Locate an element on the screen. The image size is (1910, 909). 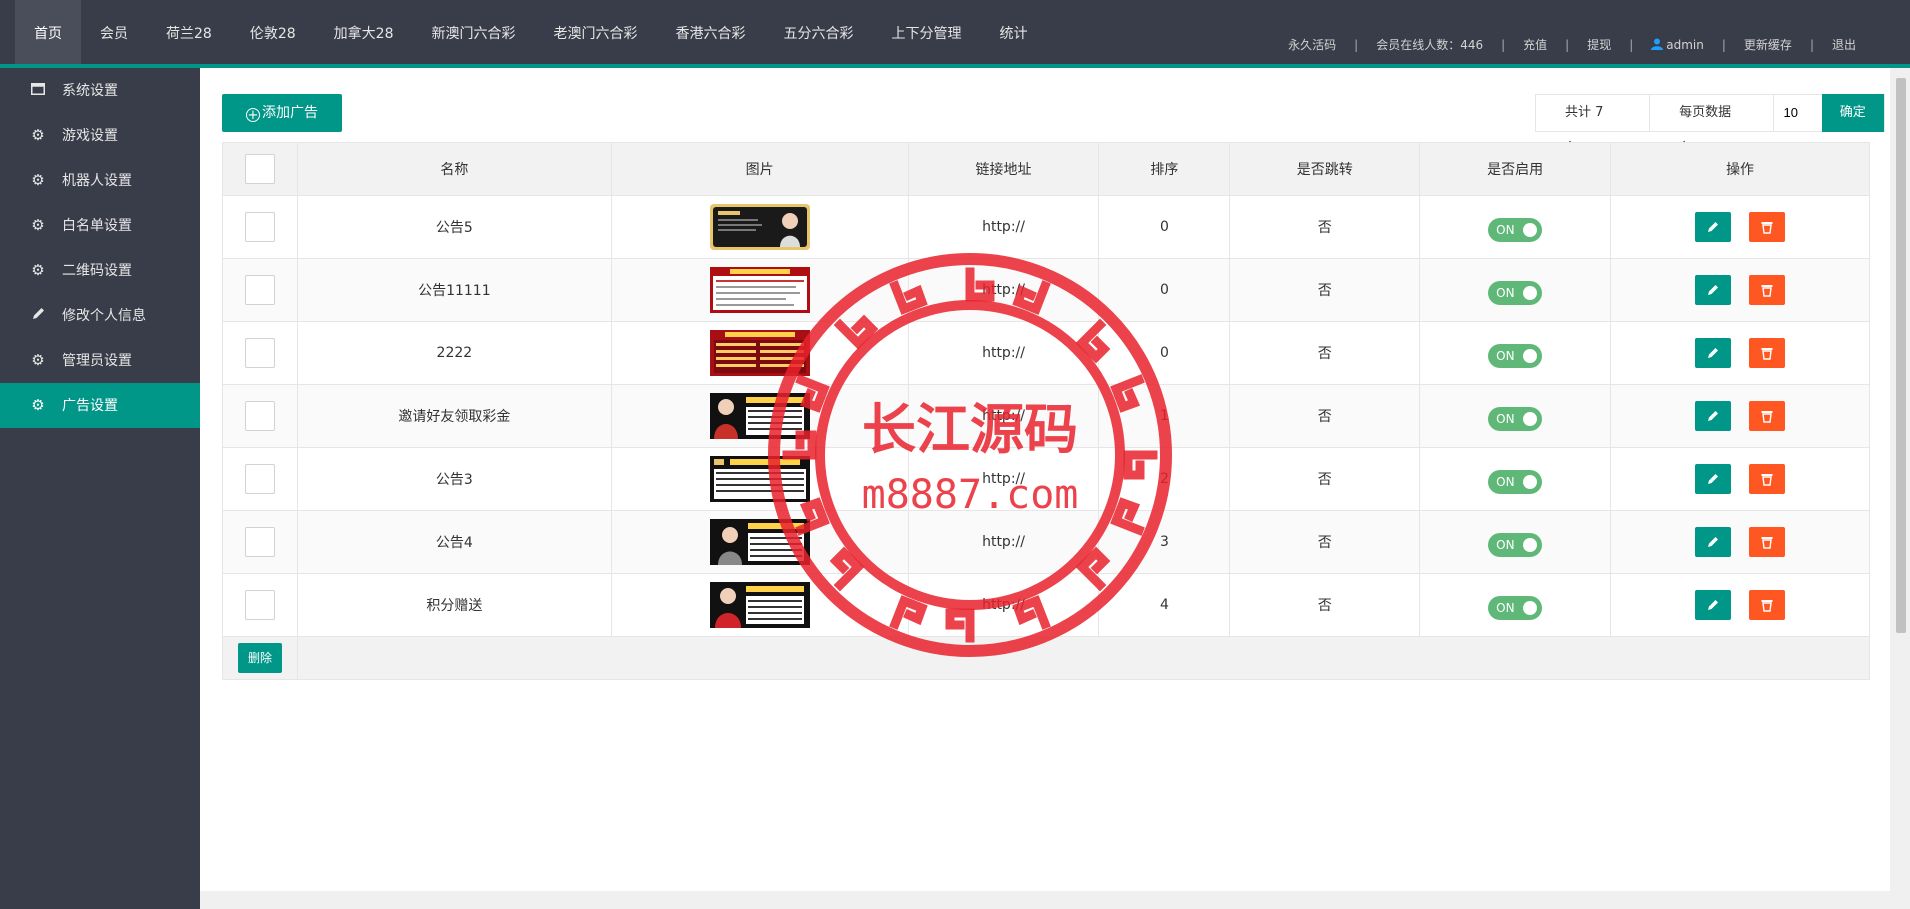
nav-new-macau-lottery: 新澳门六合彩 is located at coordinates (473, 32).